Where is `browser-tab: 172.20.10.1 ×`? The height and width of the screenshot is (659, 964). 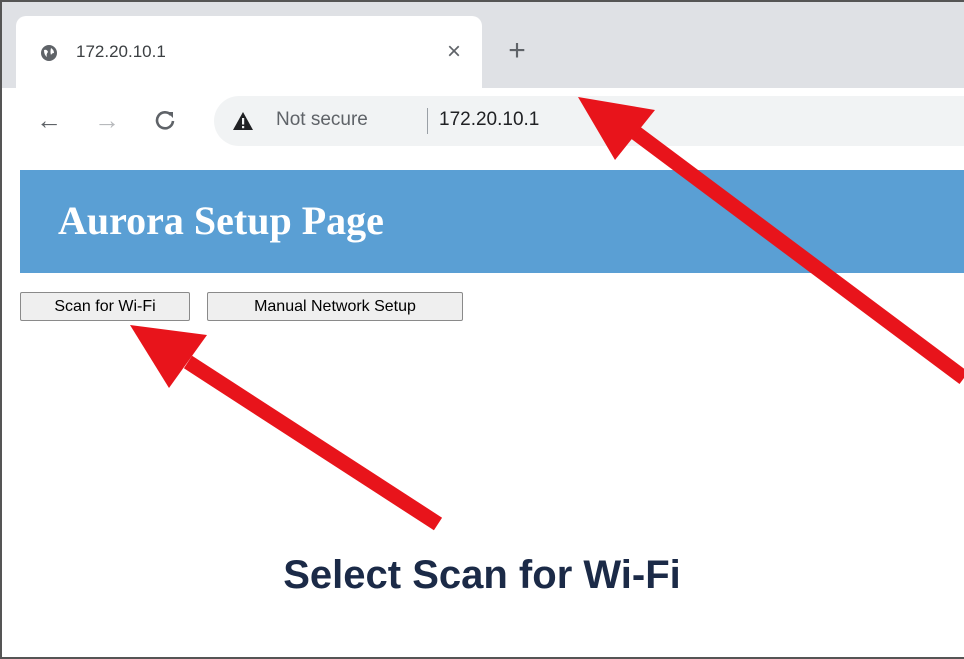
browser-tab: 172.20.10.1 × is located at coordinates (249, 52).